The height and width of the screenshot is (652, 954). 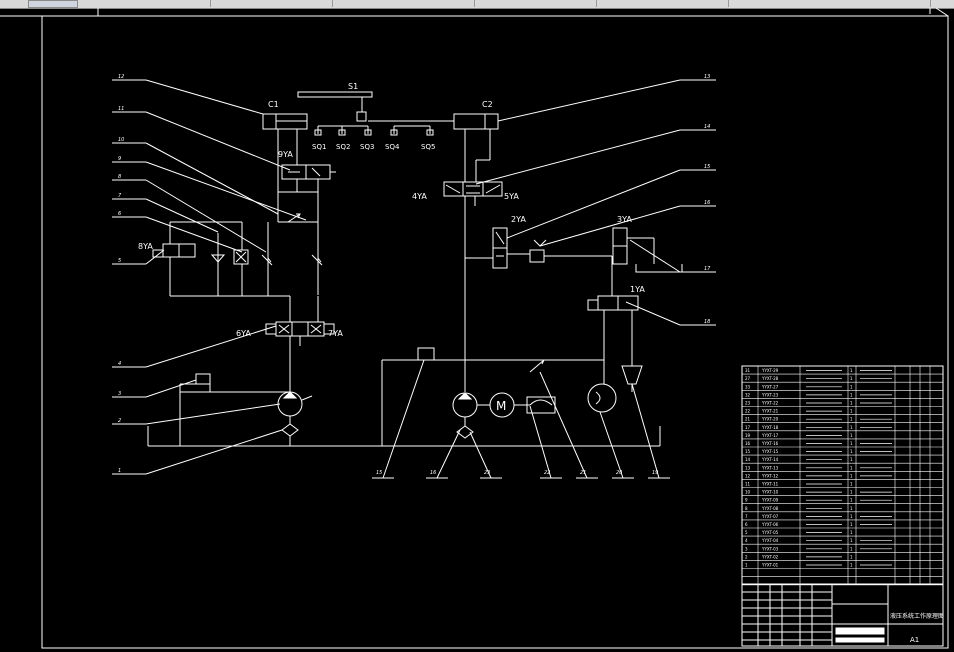 I want to click on parts-row-code: YYXT-03, so click(x=770, y=548).